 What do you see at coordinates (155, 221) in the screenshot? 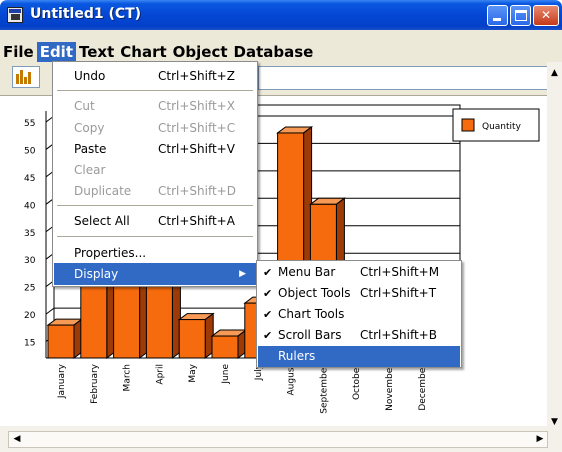
I see `menu-item-select-all: Select All Ctrl+Shift+A` at bounding box center [155, 221].